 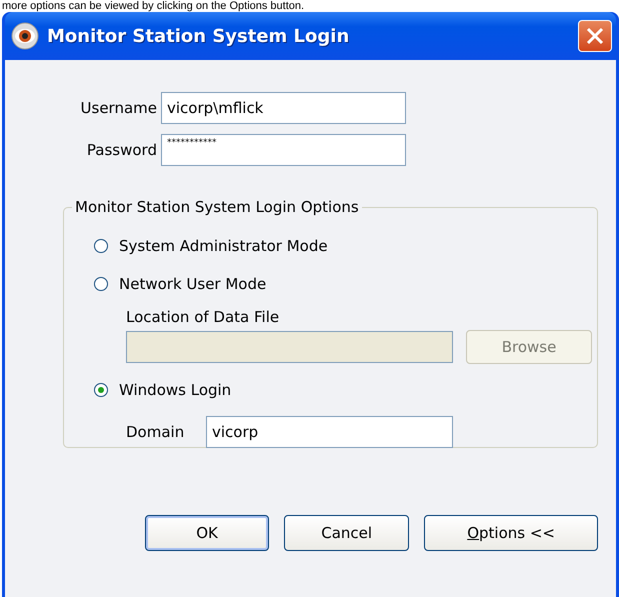 What do you see at coordinates (207, 533) in the screenshot?
I see `dialog-button: OK` at bounding box center [207, 533].